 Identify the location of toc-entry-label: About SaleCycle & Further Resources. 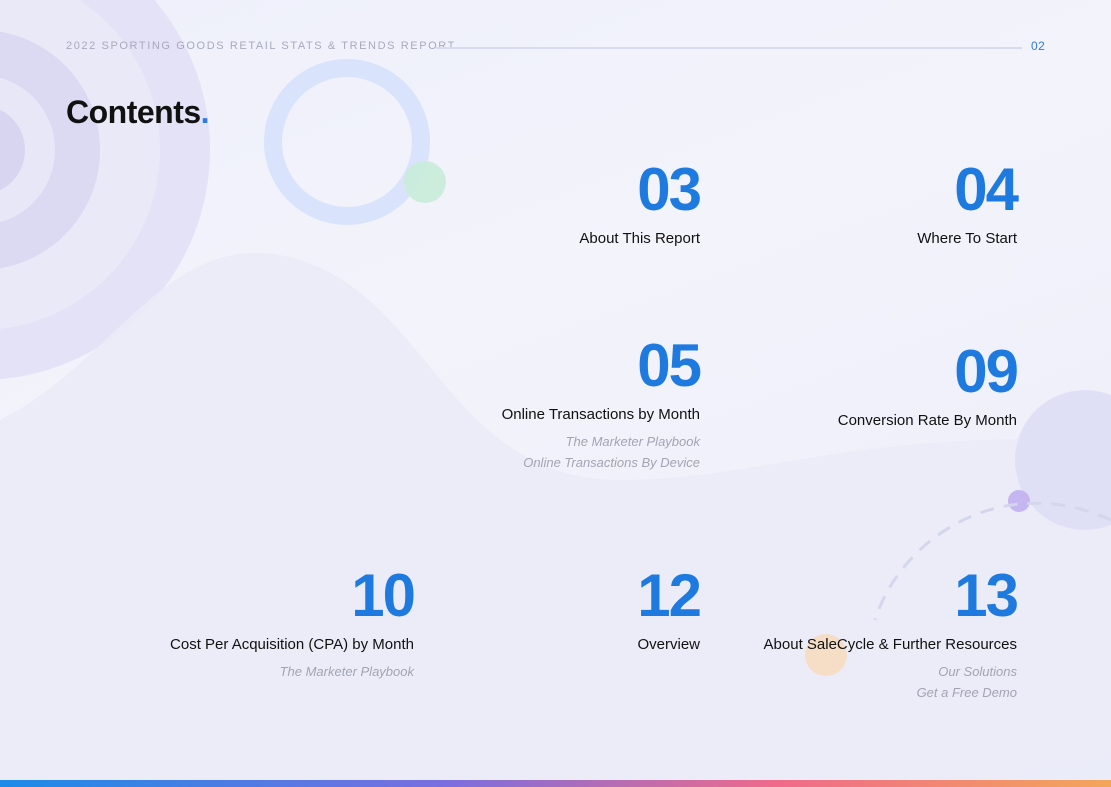
(857, 644).